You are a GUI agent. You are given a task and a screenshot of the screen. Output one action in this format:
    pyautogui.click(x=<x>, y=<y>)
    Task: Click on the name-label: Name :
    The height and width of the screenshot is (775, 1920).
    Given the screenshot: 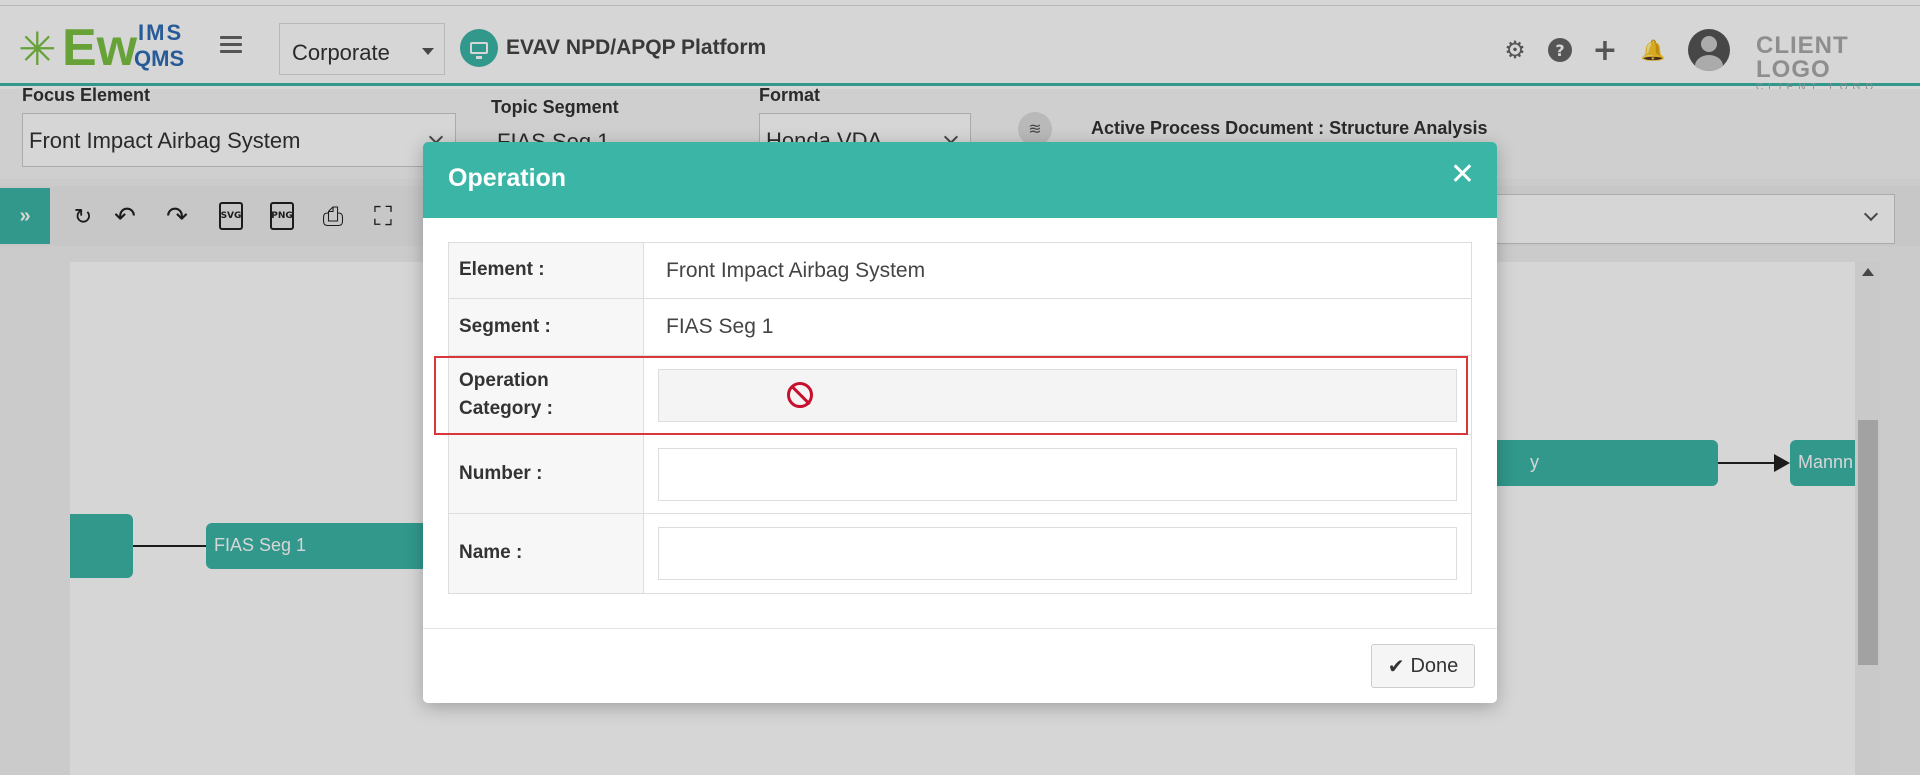 What is the action you would take?
    pyautogui.click(x=546, y=553)
    